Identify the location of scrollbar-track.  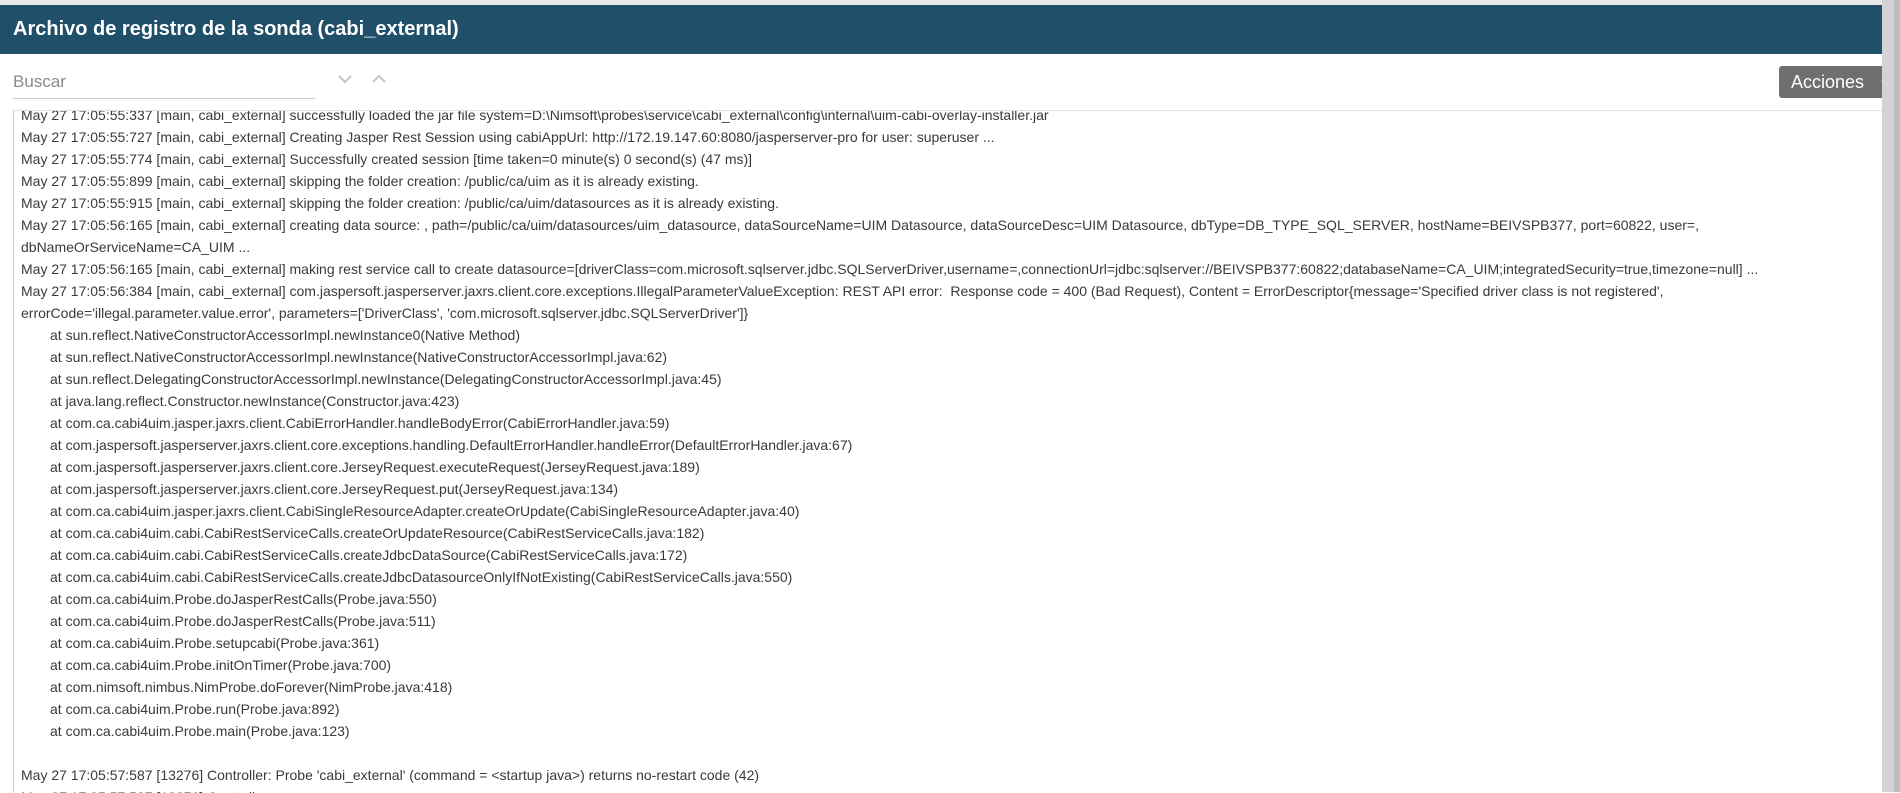
(1897, 396).